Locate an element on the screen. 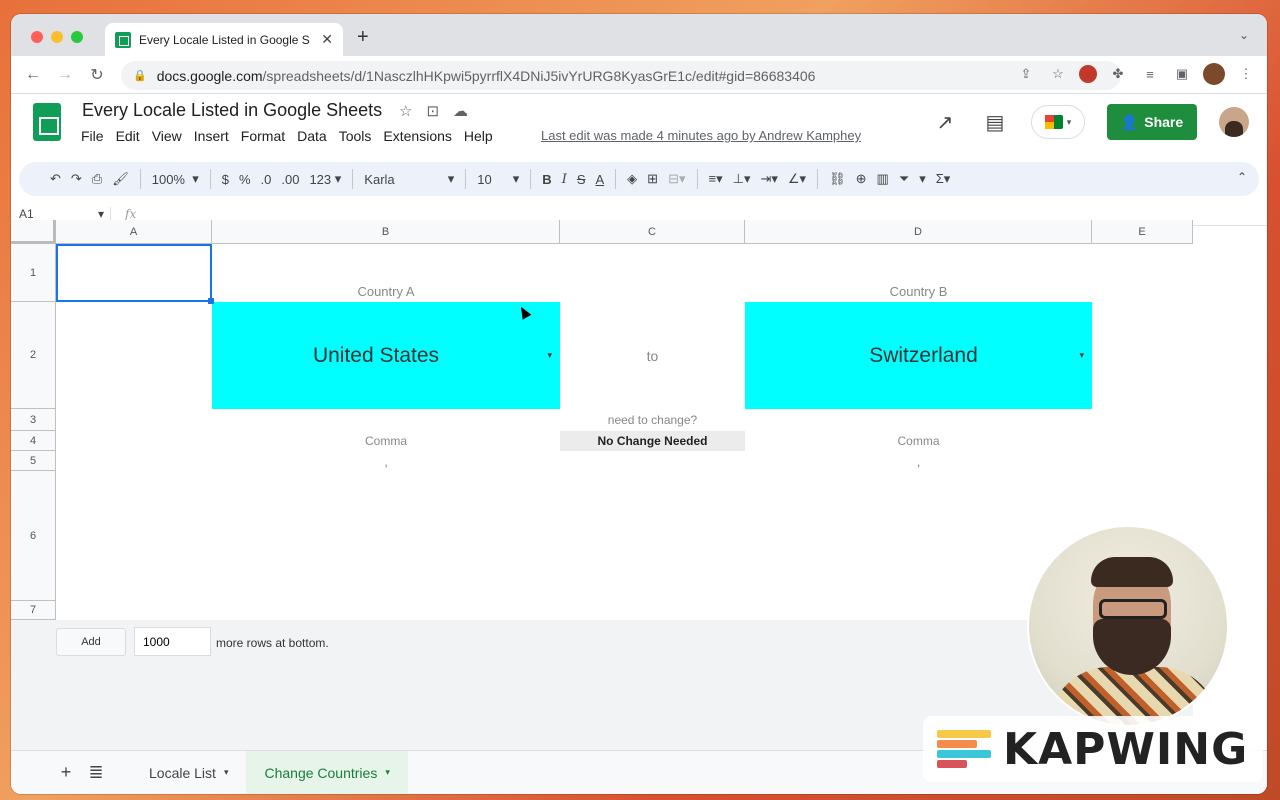  strikethrough-icon: S is located at coordinates (581, 179).